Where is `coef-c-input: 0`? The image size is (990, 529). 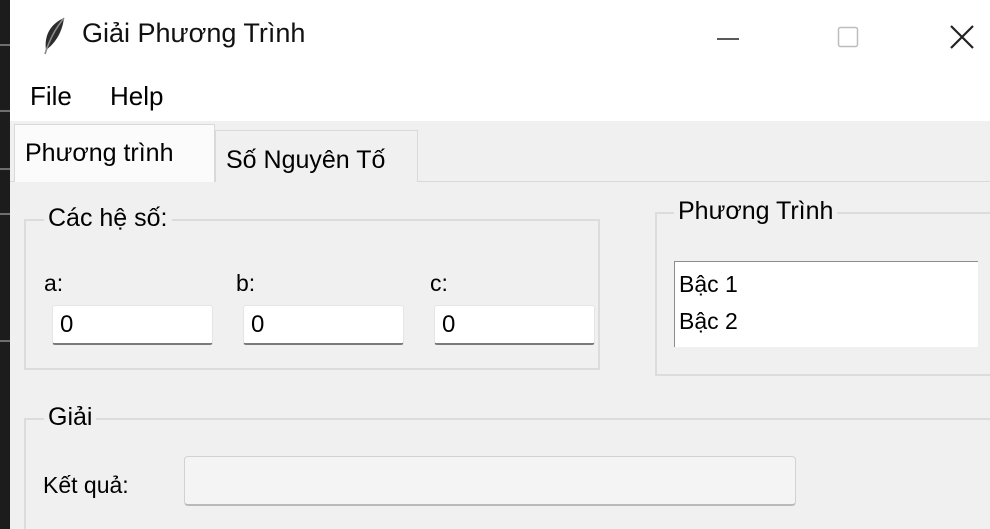
coef-c-input: 0 is located at coordinates (514, 325).